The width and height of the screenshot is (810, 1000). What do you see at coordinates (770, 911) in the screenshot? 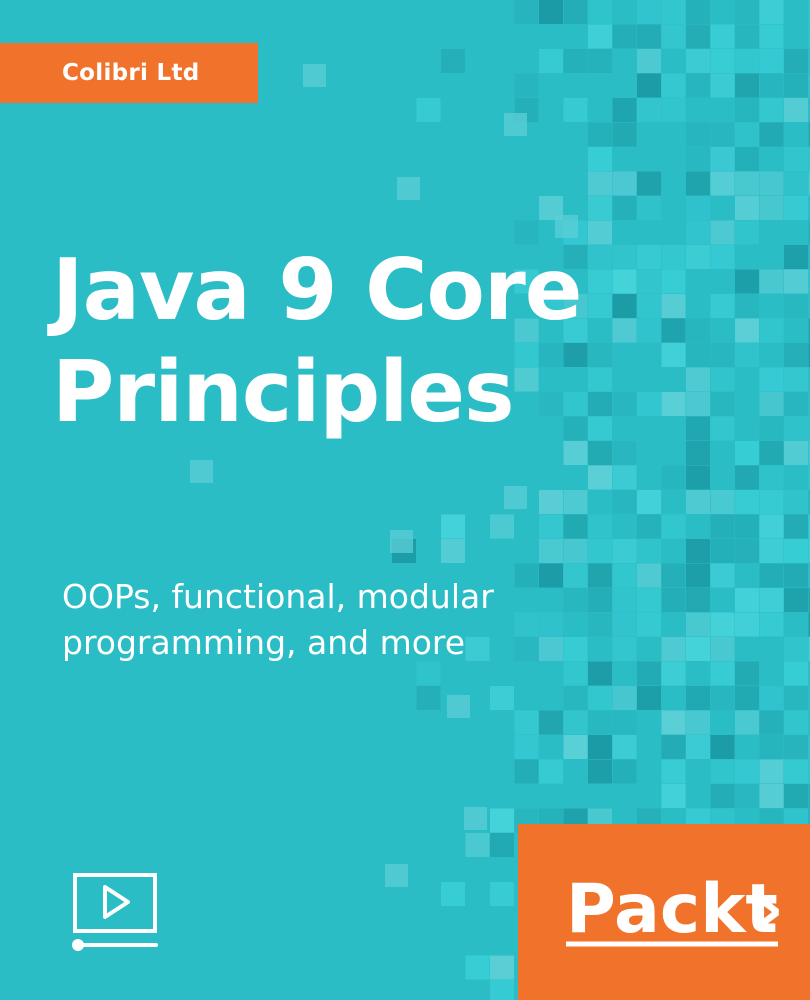
I see `publisher-chevron-icon: ›` at bounding box center [770, 911].